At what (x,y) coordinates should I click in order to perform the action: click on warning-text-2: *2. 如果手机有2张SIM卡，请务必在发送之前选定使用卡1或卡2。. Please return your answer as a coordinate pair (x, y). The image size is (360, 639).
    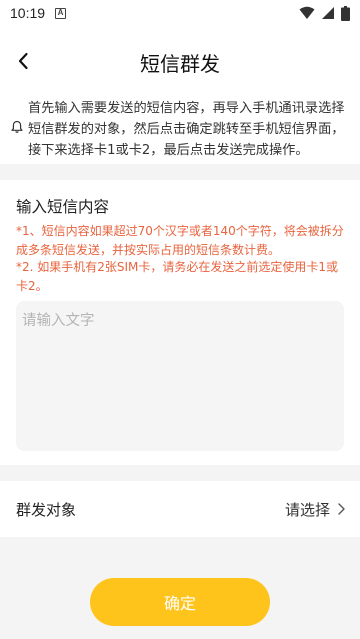
    Looking at the image, I should click on (177, 276).